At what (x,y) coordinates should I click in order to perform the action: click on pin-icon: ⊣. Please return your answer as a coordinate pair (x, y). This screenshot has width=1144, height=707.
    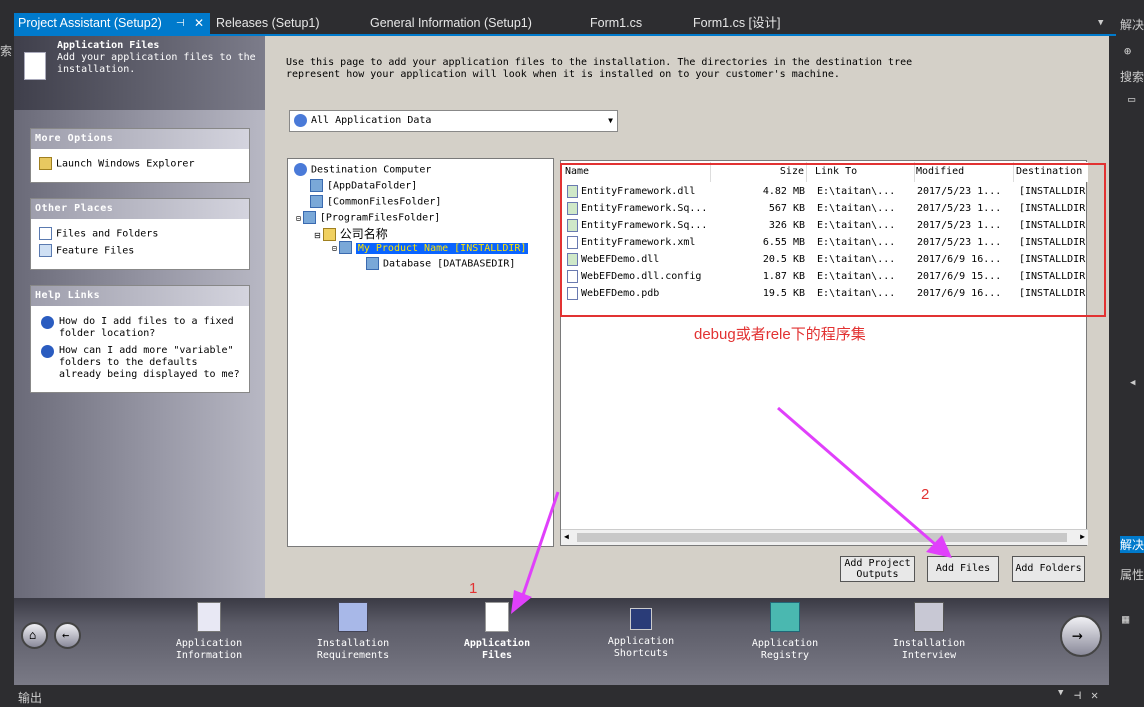
    Looking at the image, I should click on (1077, 695).